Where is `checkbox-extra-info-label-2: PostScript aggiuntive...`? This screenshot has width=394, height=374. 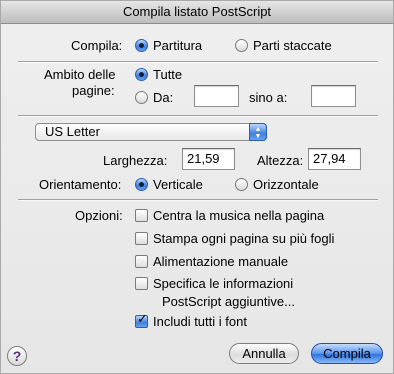 checkbox-extra-info-label-2: PostScript aggiuntive... is located at coordinates (228, 301).